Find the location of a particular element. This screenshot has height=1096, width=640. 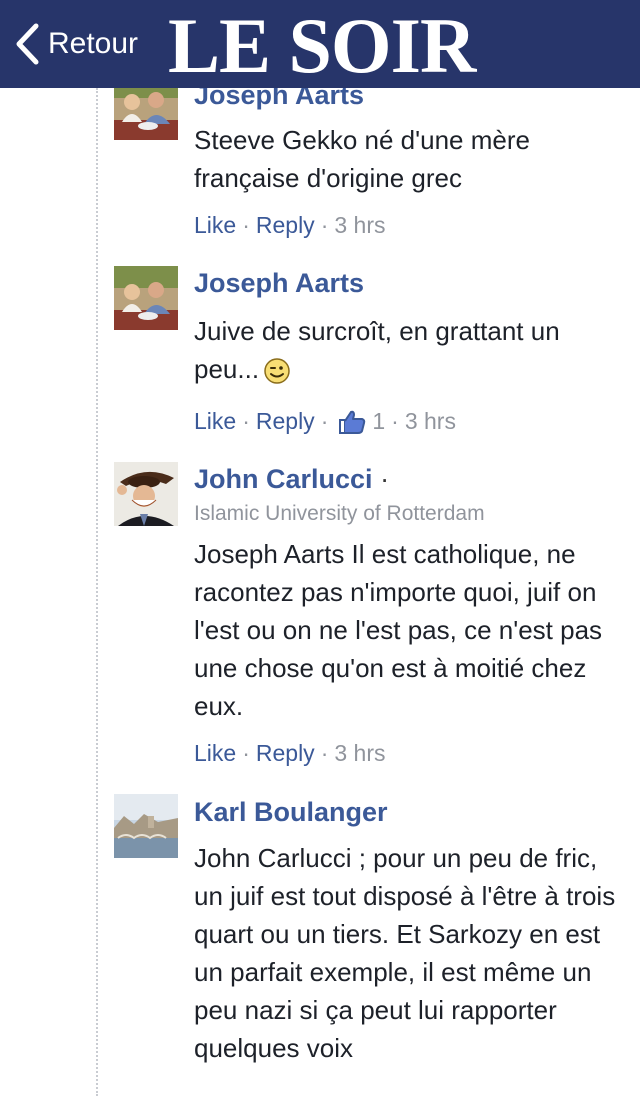

chevron-left-icon is located at coordinates (27, 44).